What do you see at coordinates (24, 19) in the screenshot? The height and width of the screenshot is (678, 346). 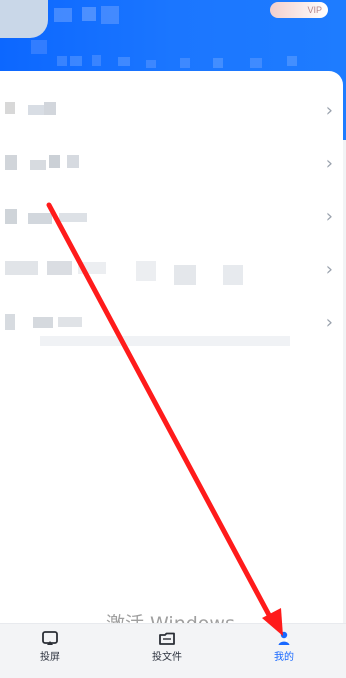 I see `avatar` at bounding box center [24, 19].